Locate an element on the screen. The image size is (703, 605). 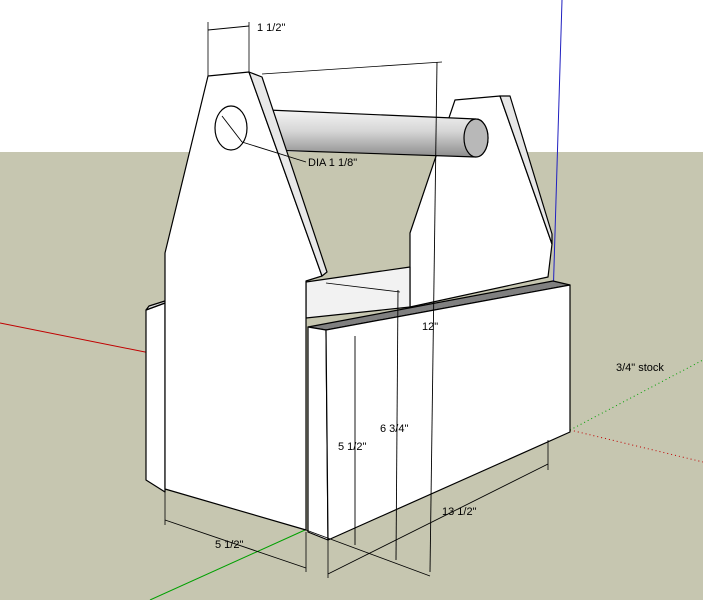
hole-diameter-label: DIA 1 1/8" is located at coordinates (332, 163).